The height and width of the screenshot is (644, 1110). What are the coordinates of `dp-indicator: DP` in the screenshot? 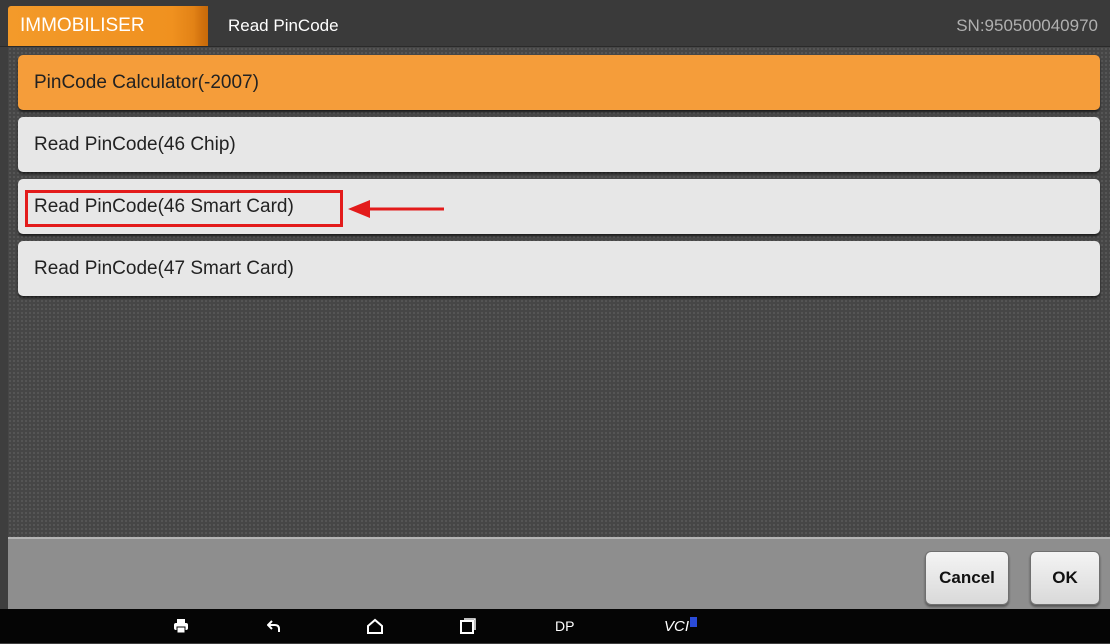 It's located at (564, 626).